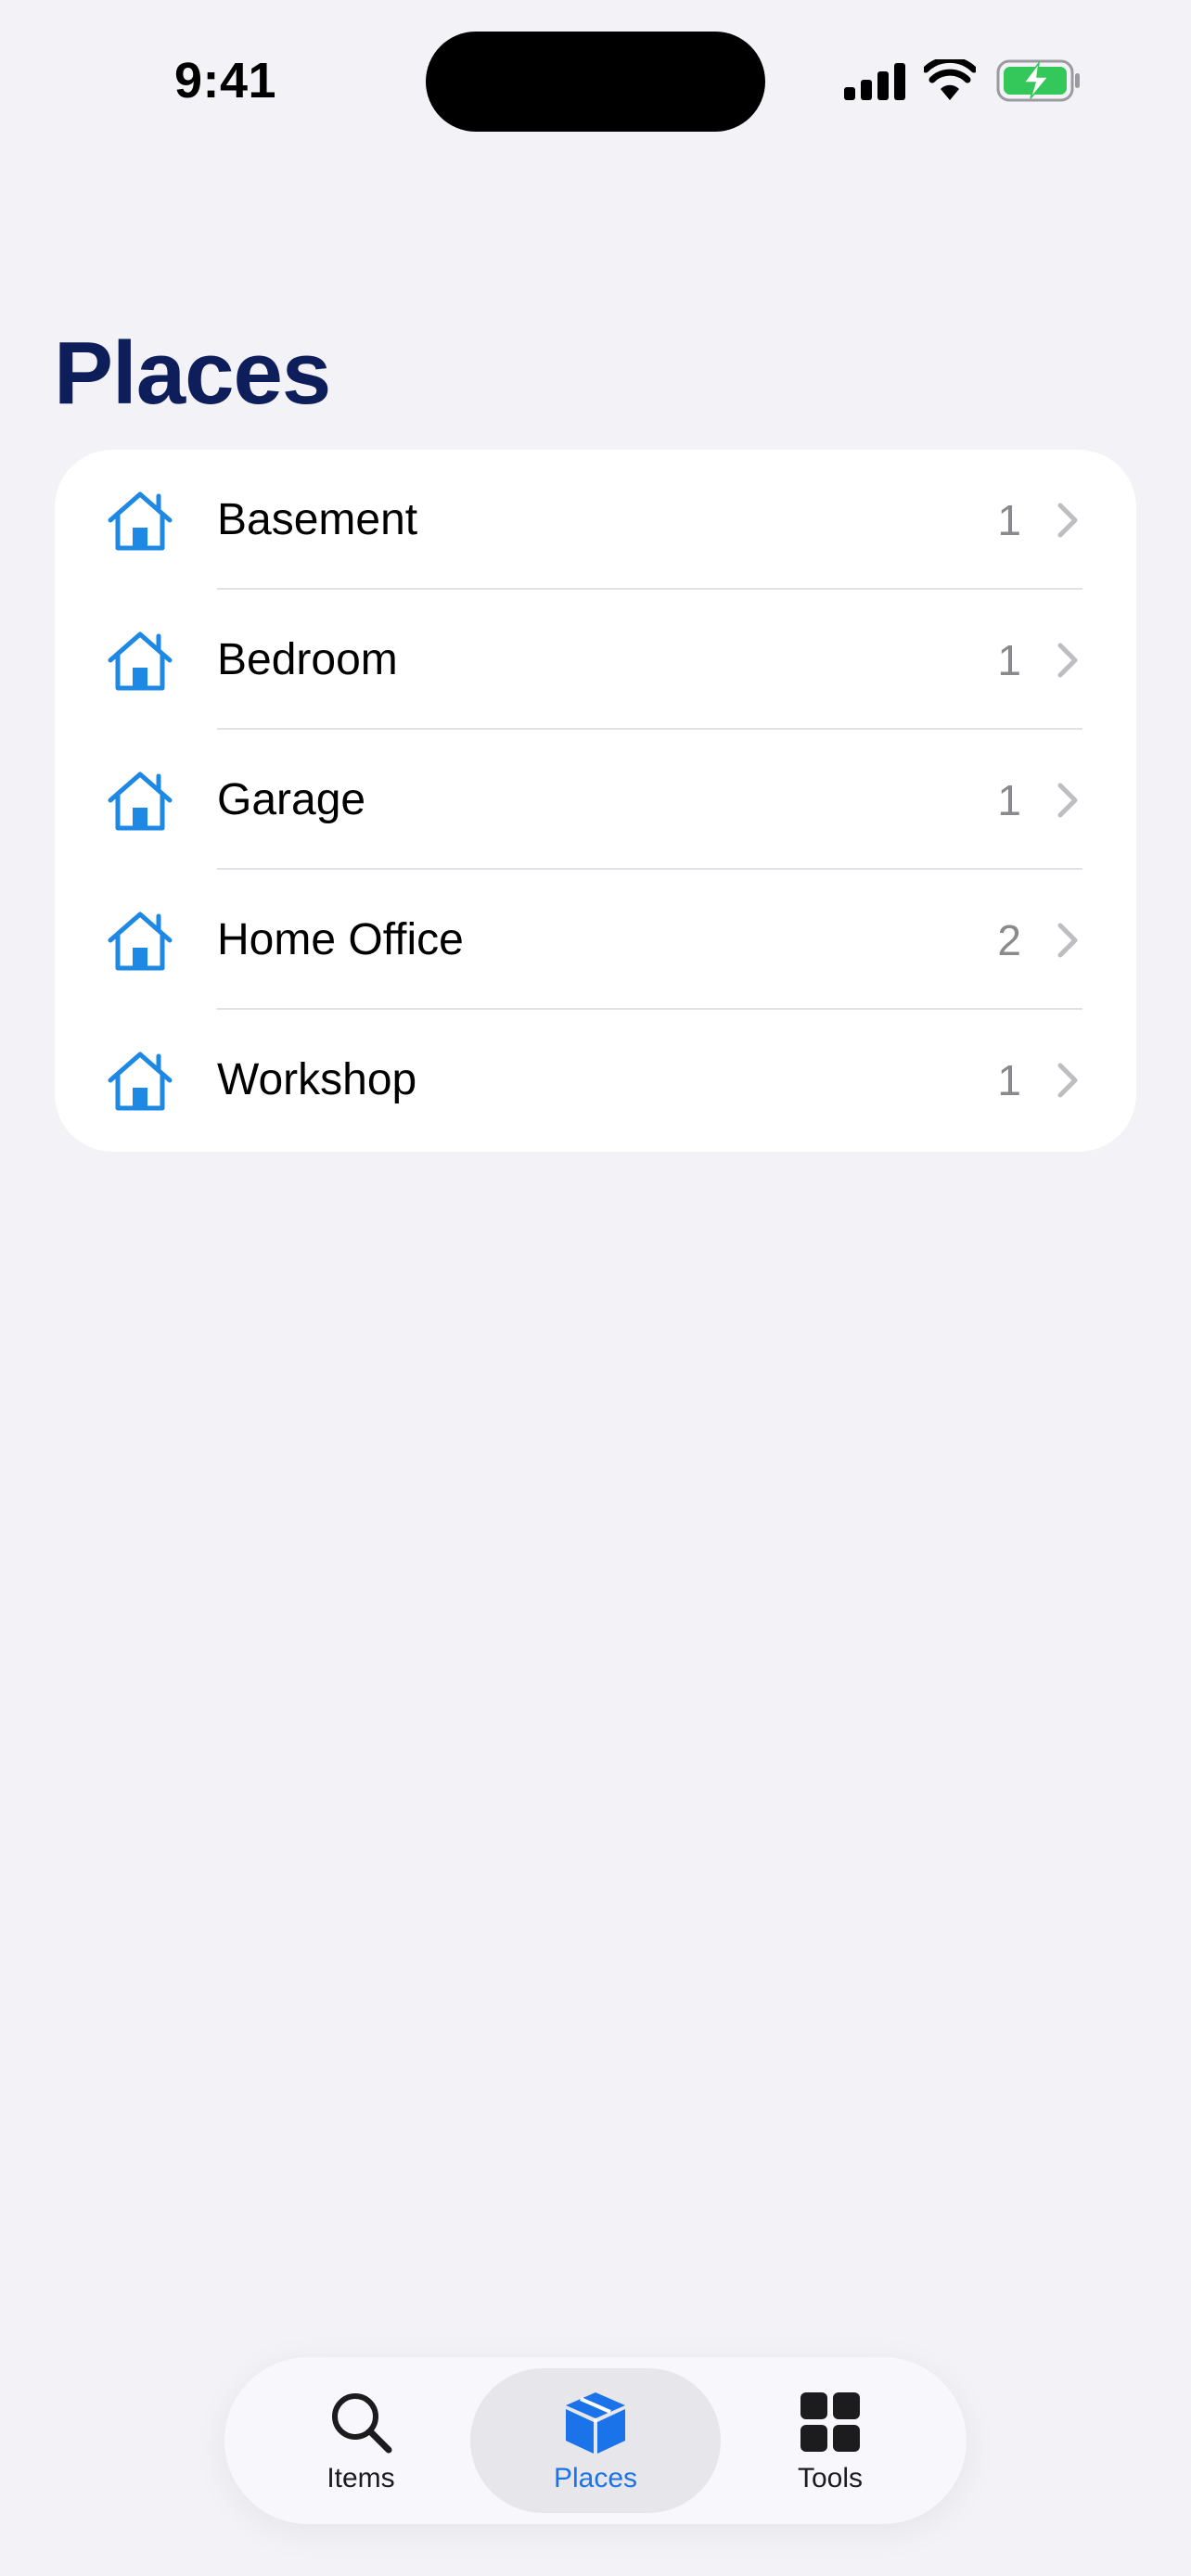  Describe the element at coordinates (362, 2423) in the screenshot. I see `magnifying-glass-icon` at that location.